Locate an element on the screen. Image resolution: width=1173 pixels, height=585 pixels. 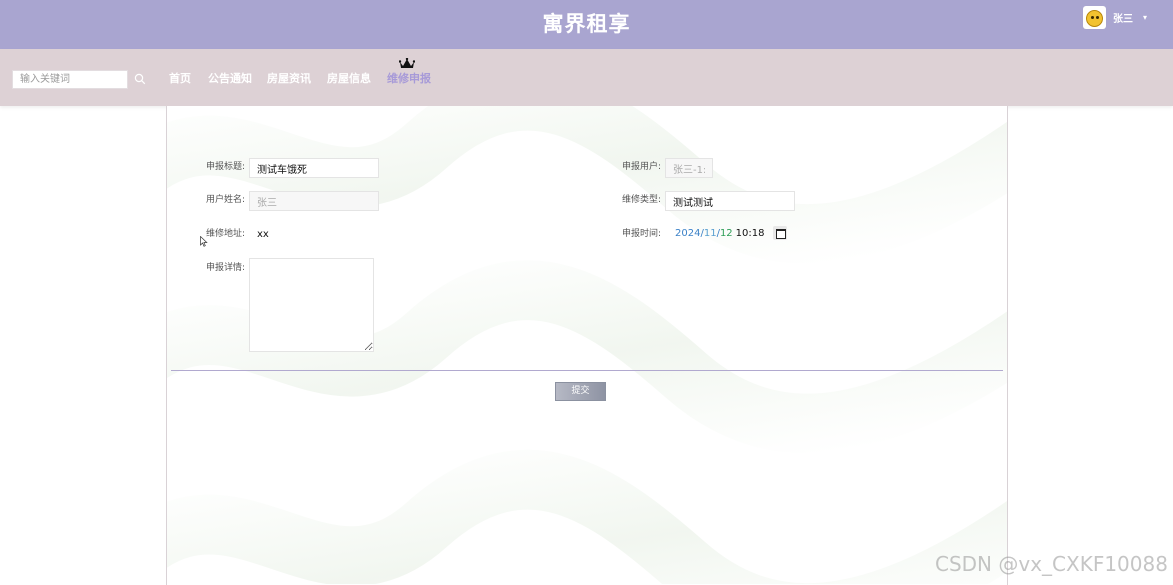
submit-button: 提交 is located at coordinates (580, 391).